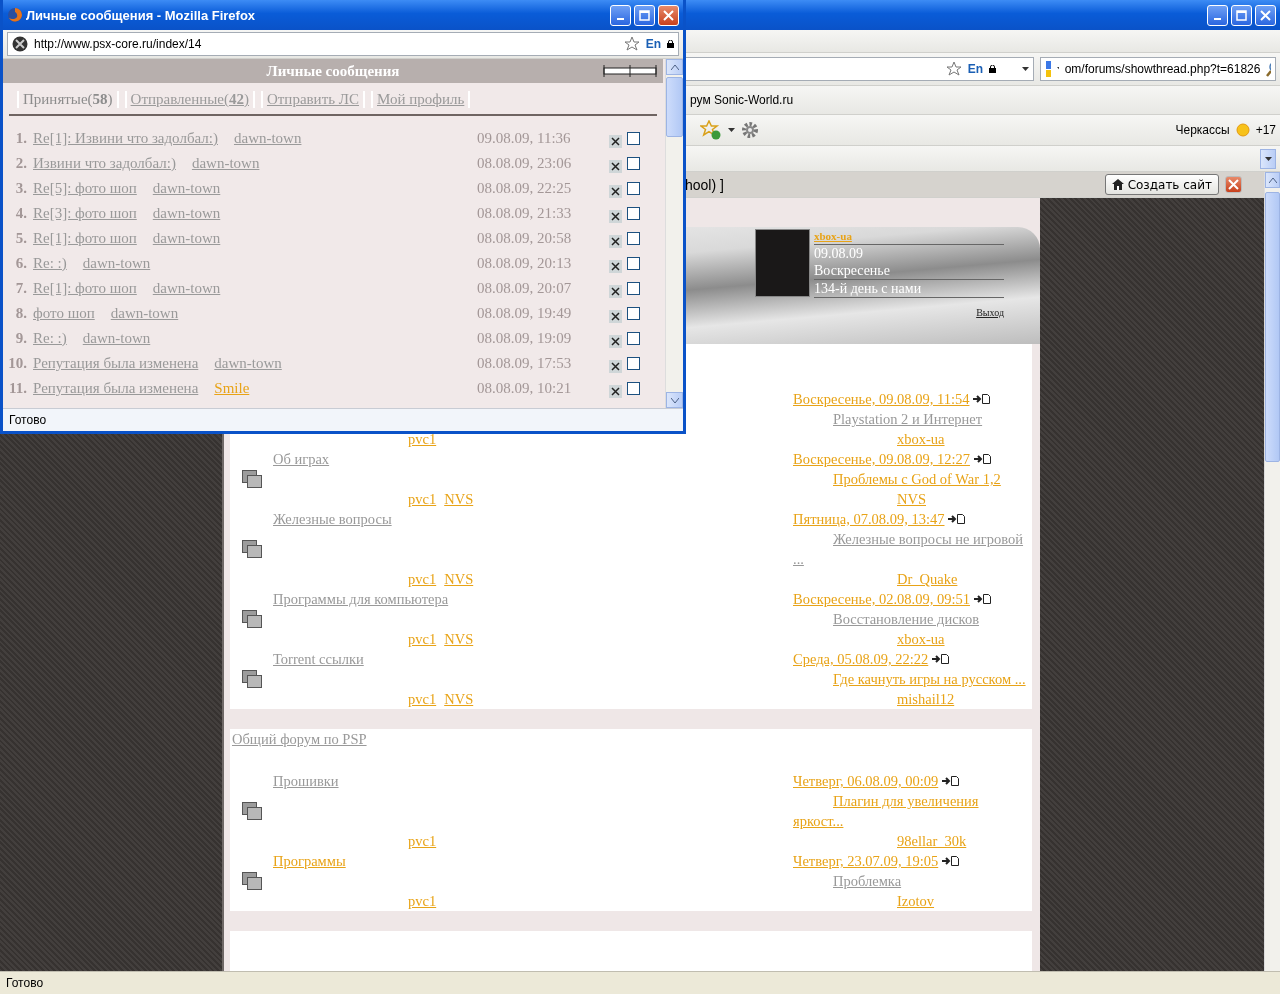 This screenshot has width=1280, height=994. Describe the element at coordinates (881, 599) in the screenshot. I see `last-post-date-link: Воскресенье, 02.08.09, 09:51` at that location.